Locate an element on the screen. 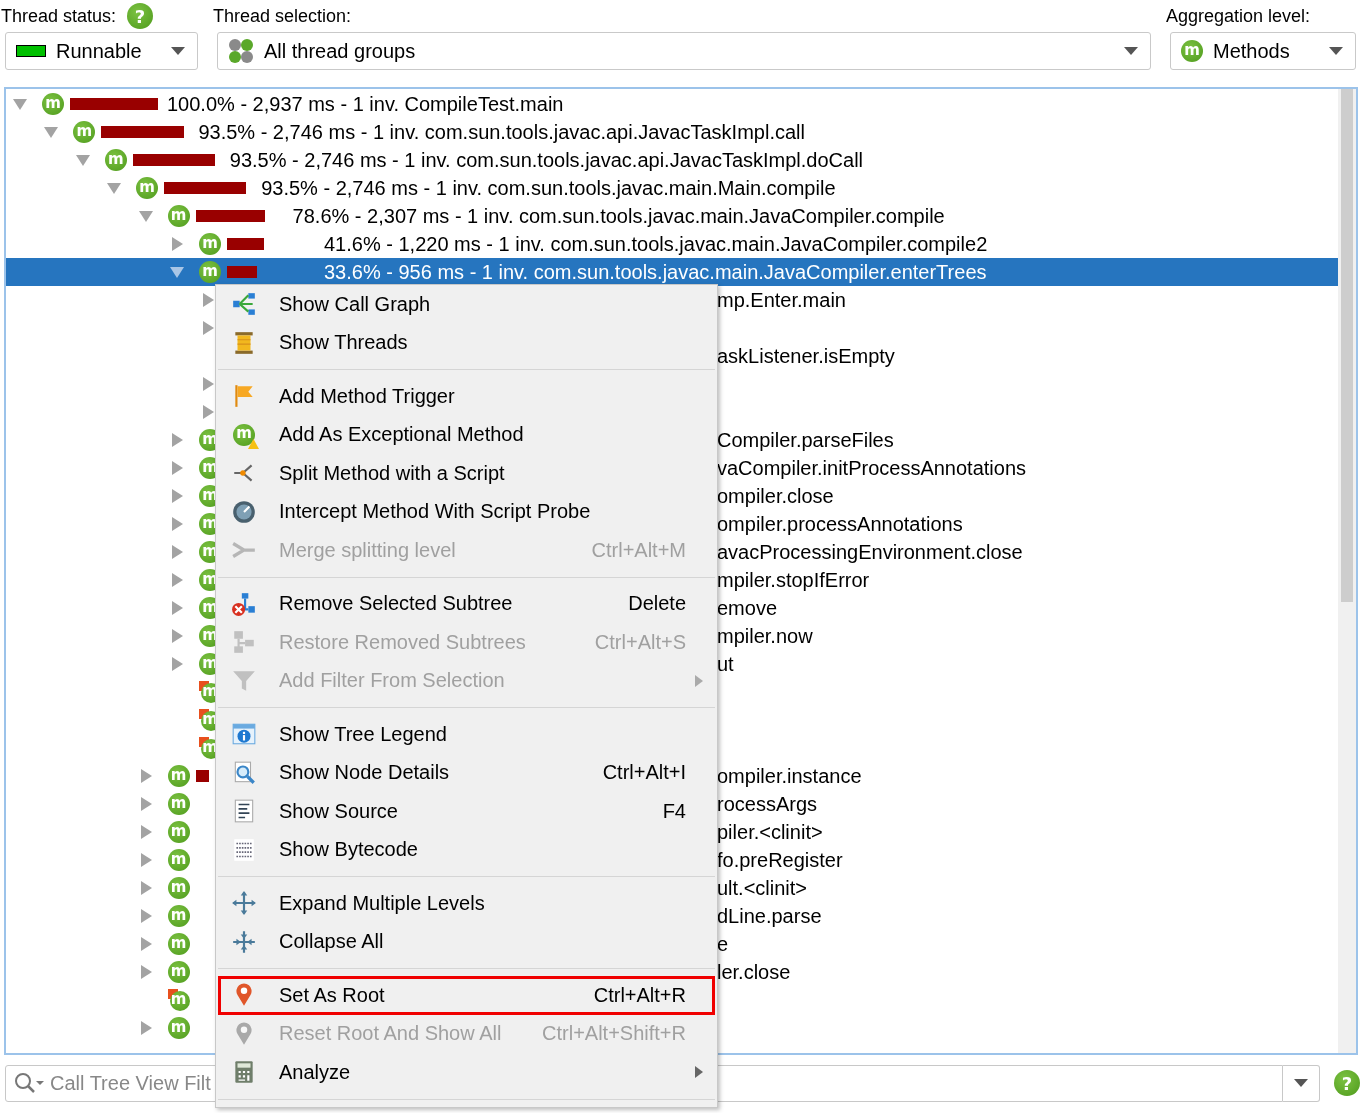  tree-node-label: rocessArgs is located at coordinates (1027, 804).